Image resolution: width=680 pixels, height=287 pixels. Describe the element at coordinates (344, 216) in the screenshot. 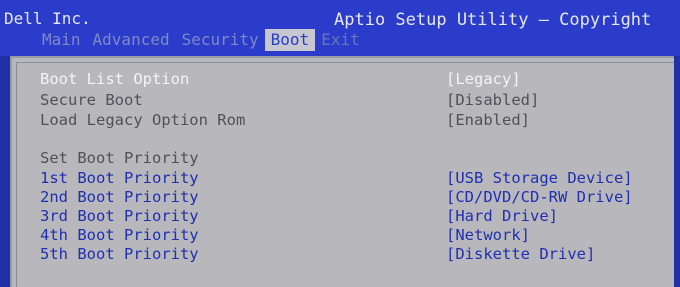

I see `boot-priority-3: 3rd Boot Priority [Hard Drive]` at that location.